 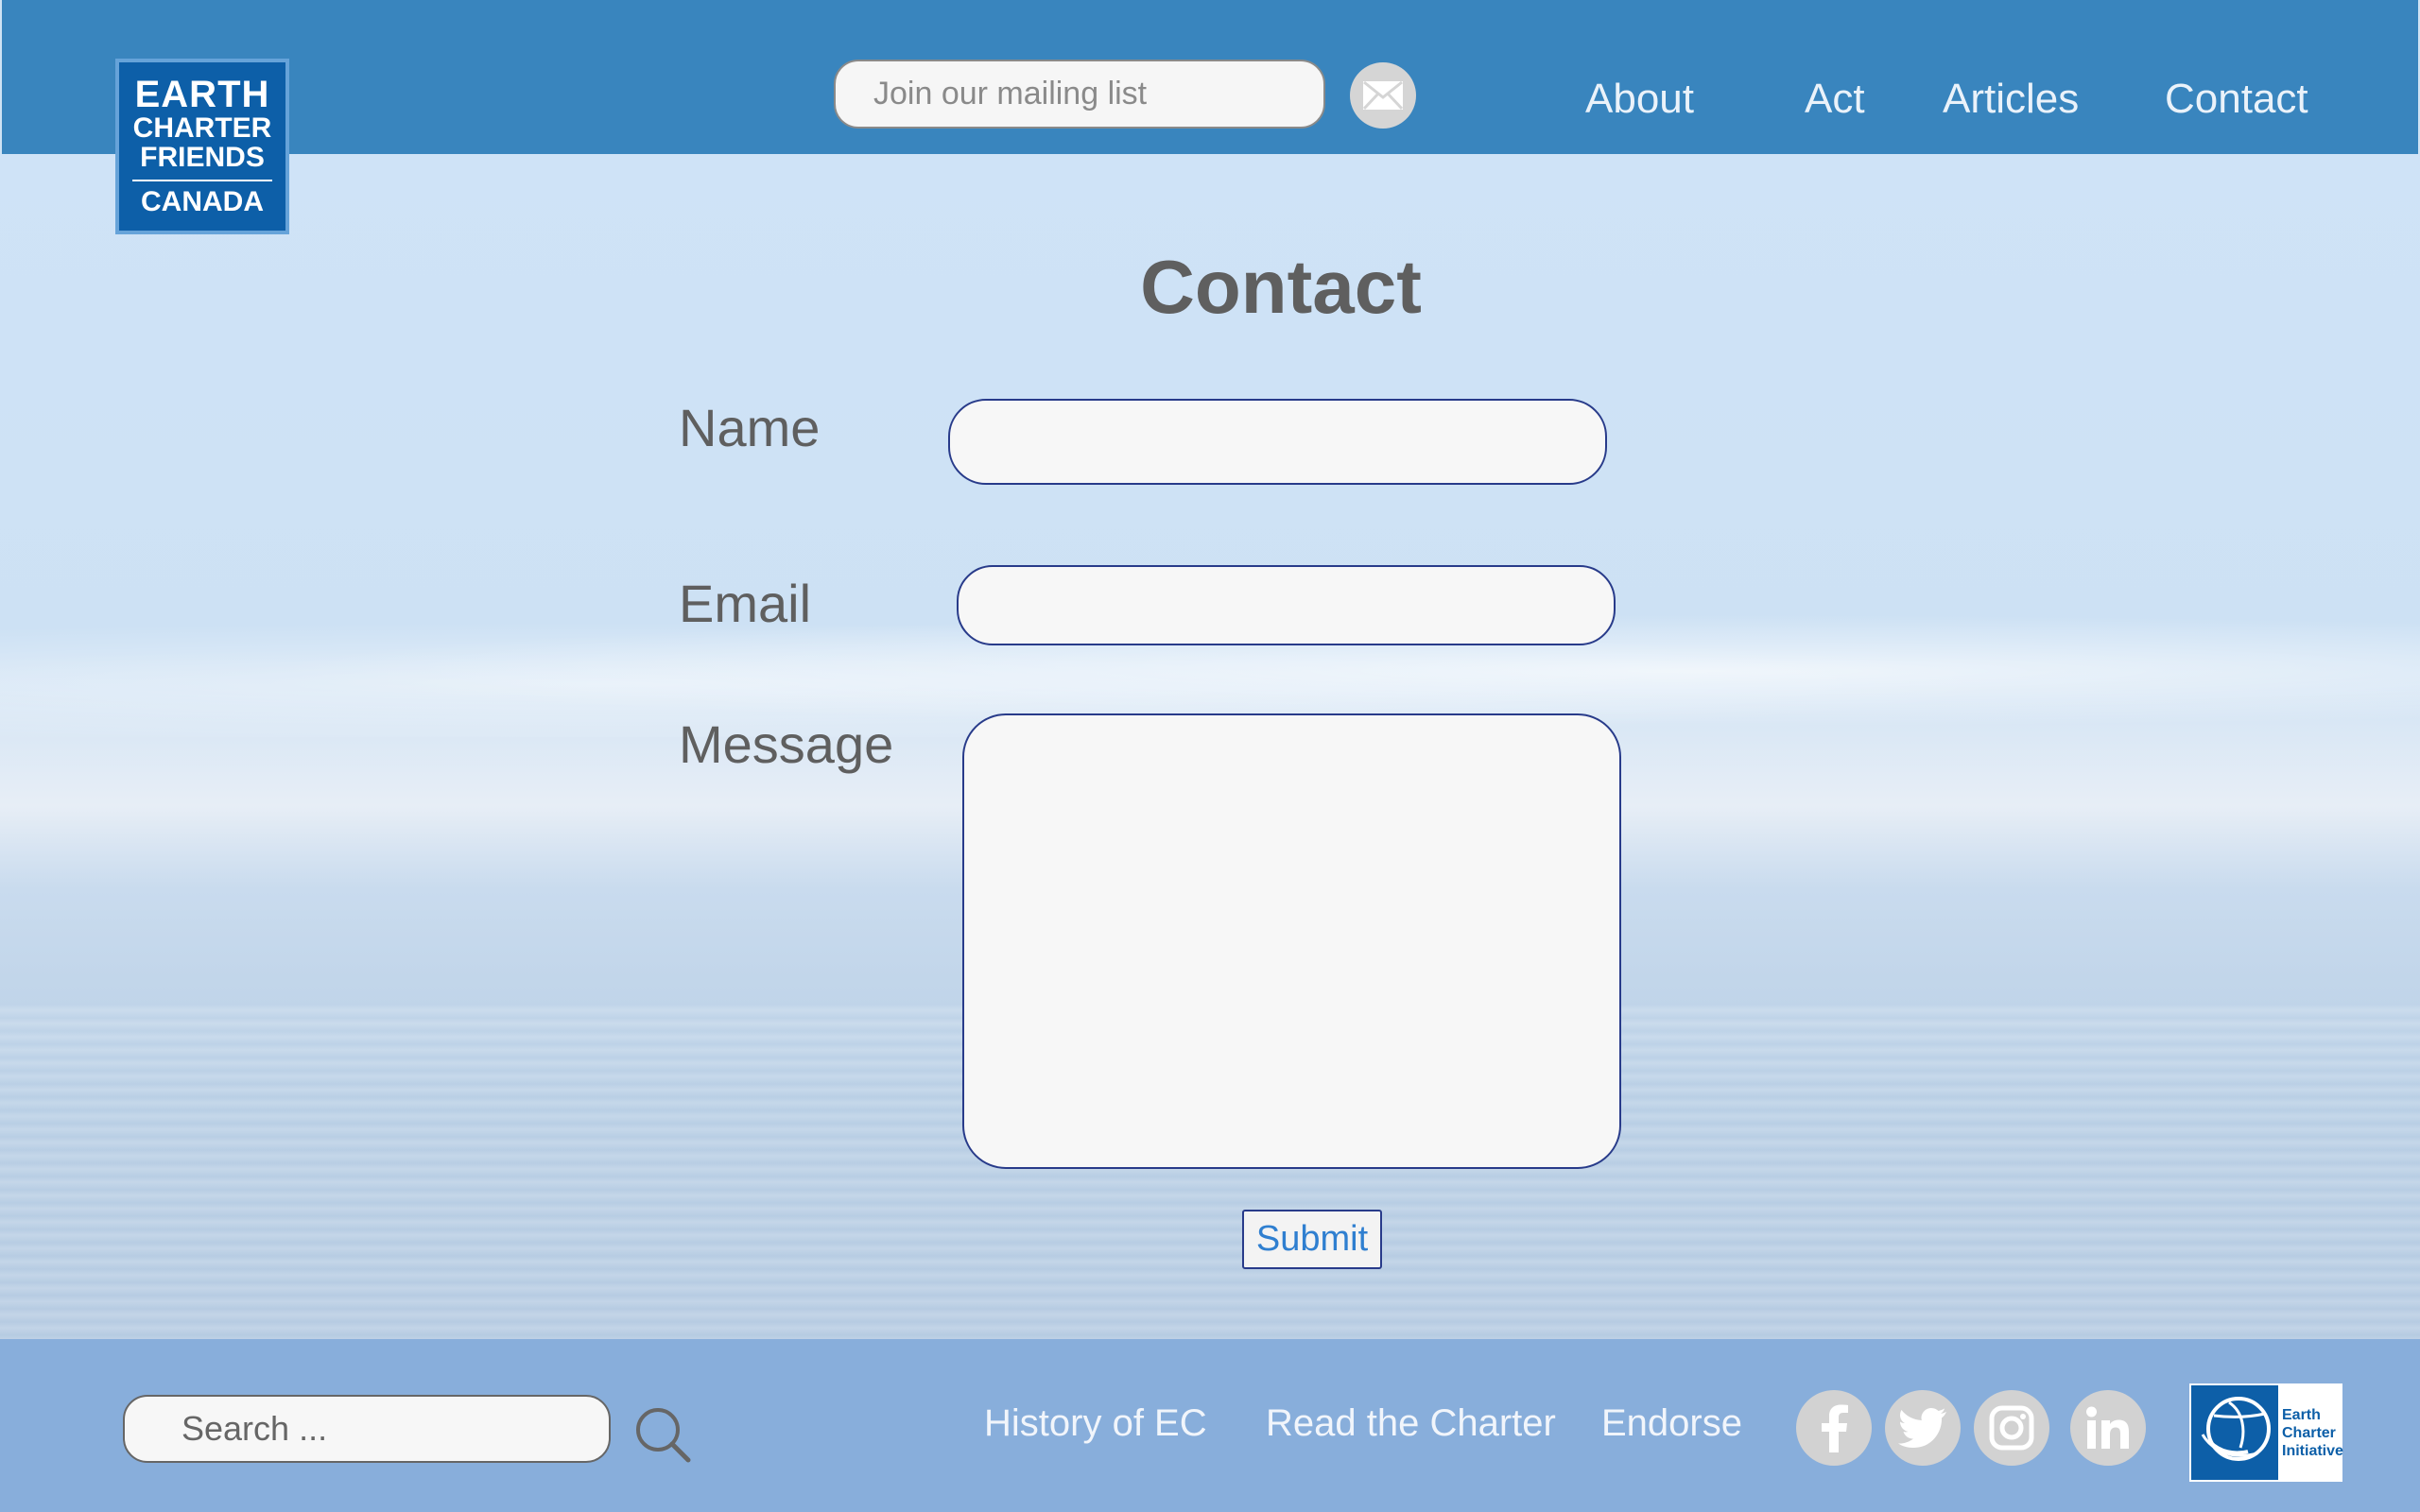 What do you see at coordinates (2236, 99) in the screenshot?
I see `nav-link-contact: Contact` at bounding box center [2236, 99].